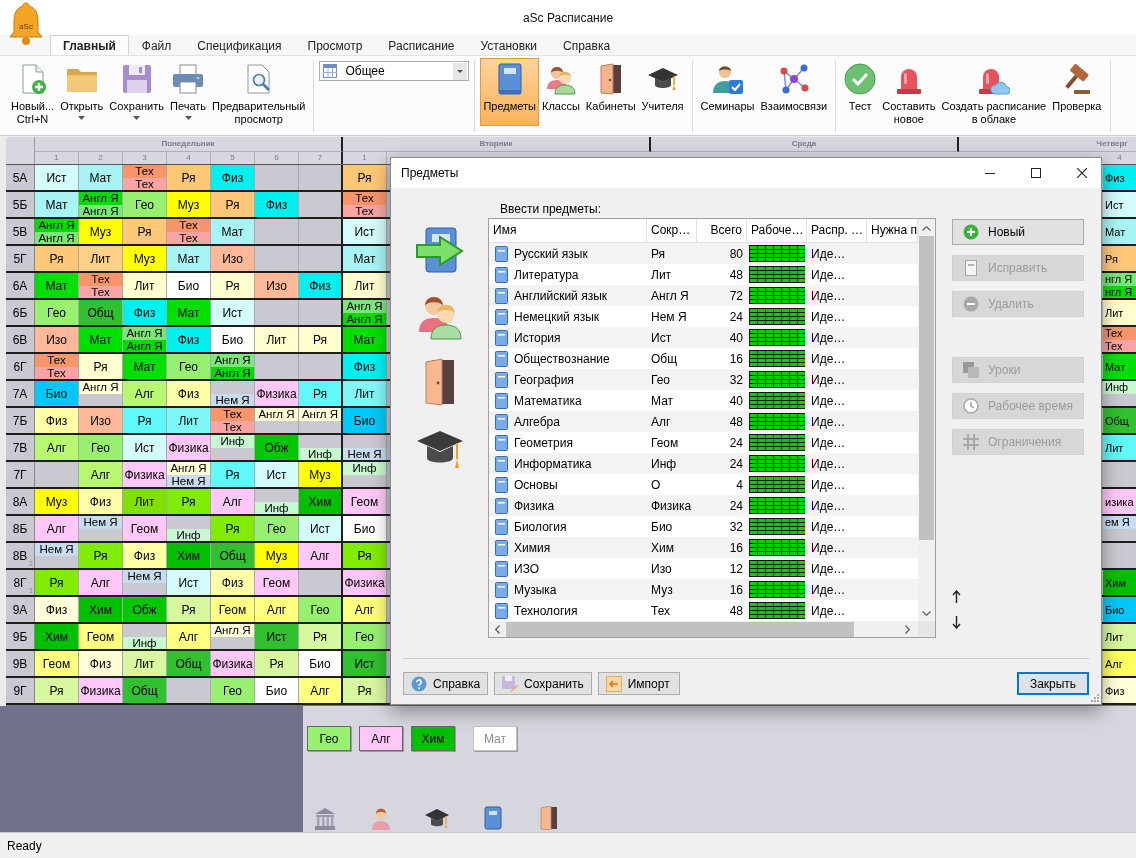  What do you see at coordinates (239, 45) in the screenshot?
I see `ribbon-tab: Спецификация` at bounding box center [239, 45].